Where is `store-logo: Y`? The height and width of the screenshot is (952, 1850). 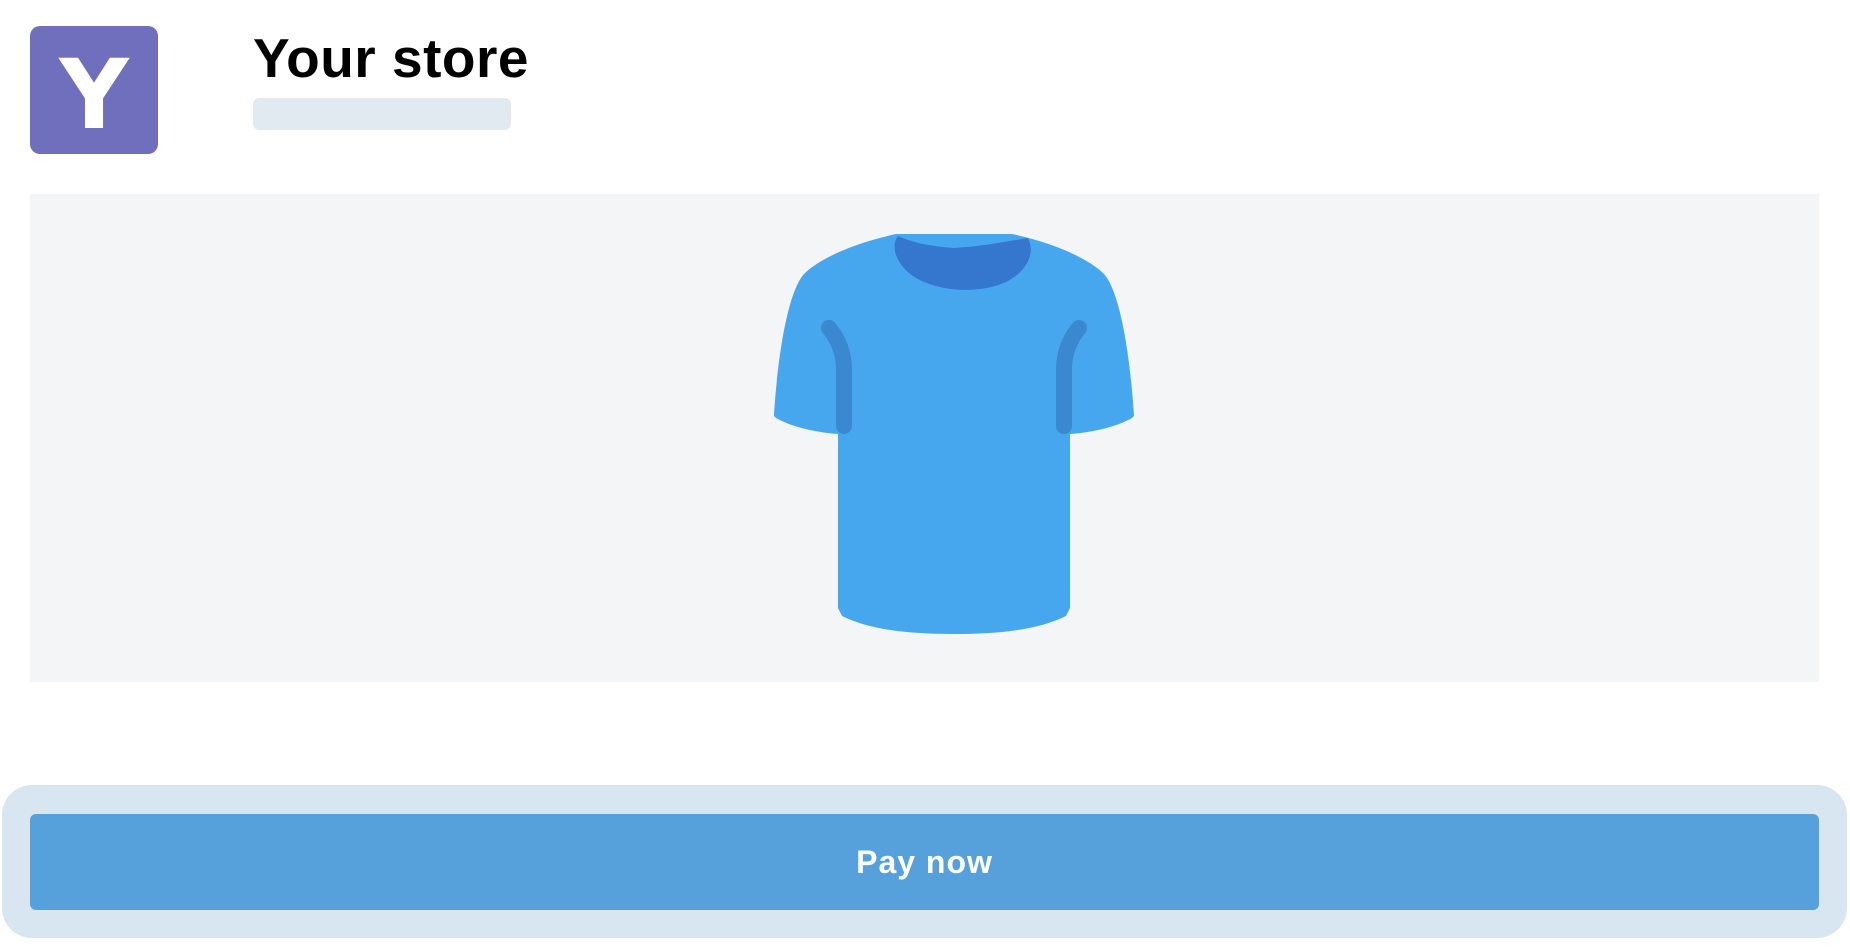
store-logo: Y is located at coordinates (94, 90).